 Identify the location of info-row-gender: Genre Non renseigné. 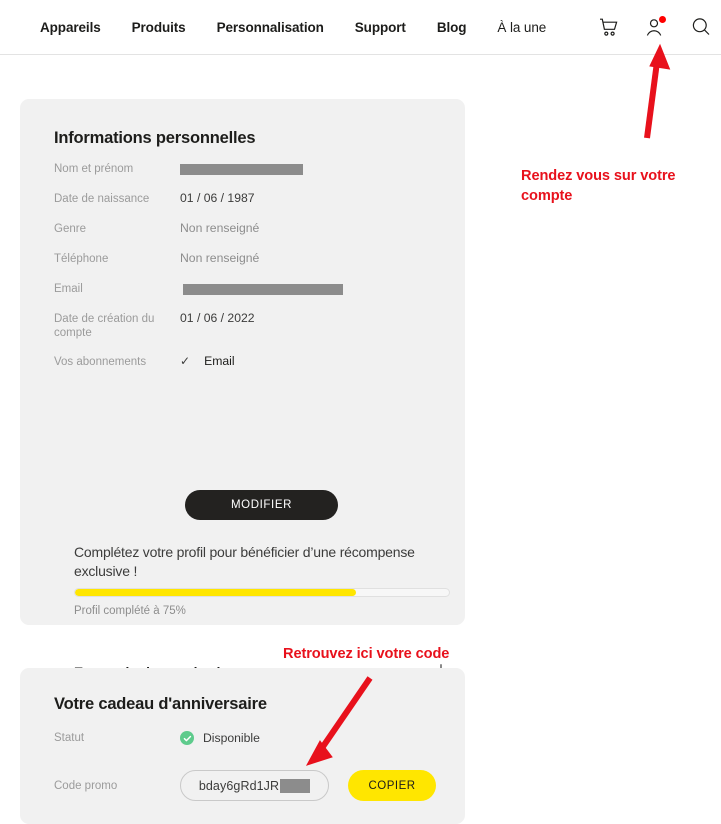
(244, 229).